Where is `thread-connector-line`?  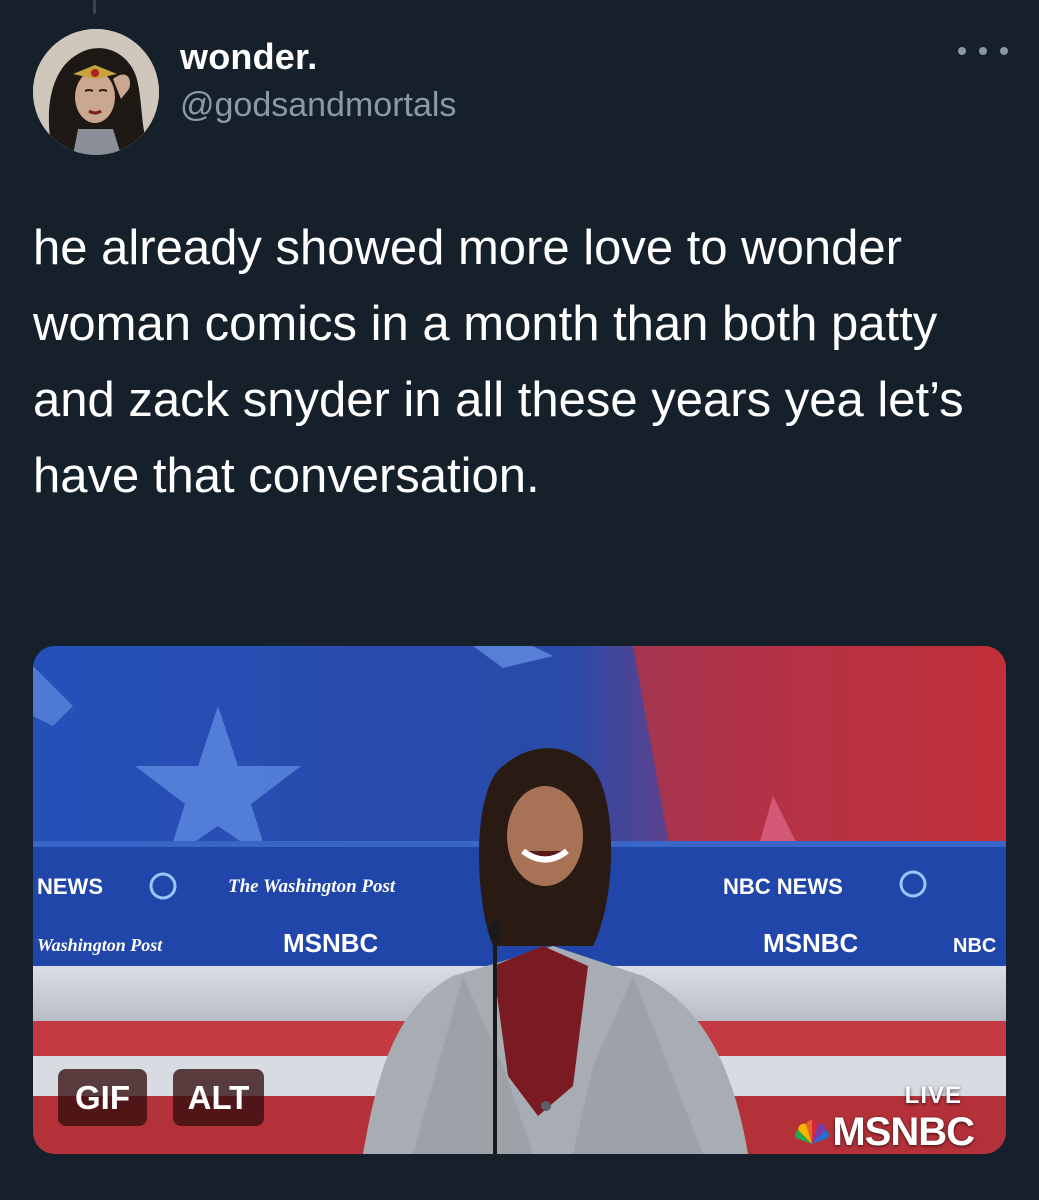
thread-connector-line is located at coordinates (94, 7).